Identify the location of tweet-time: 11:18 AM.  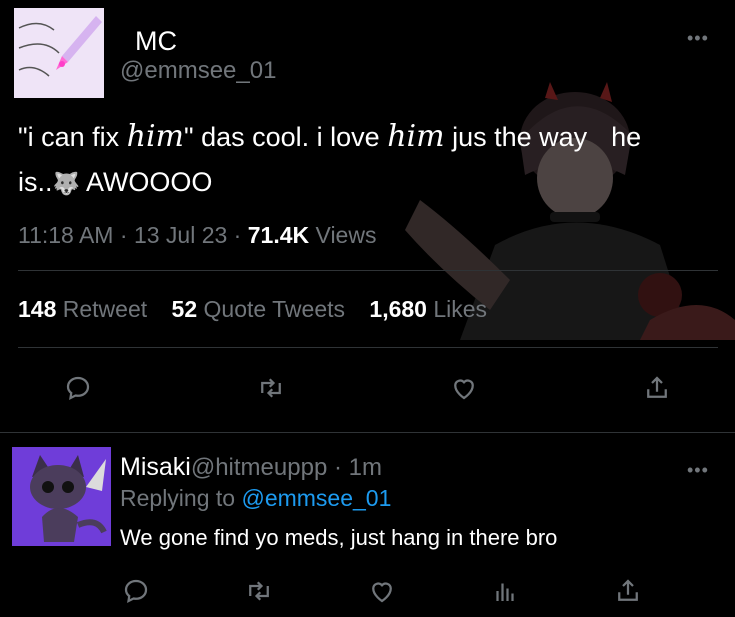
(65, 235).